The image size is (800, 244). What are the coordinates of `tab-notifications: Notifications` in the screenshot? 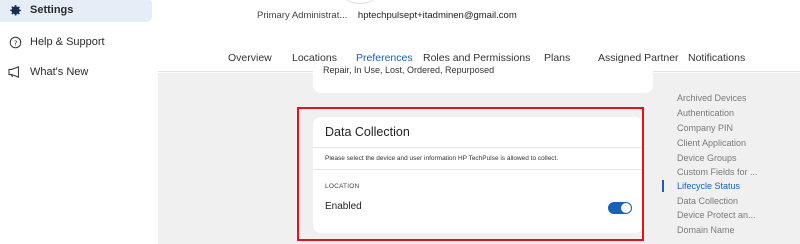 It's located at (716, 58).